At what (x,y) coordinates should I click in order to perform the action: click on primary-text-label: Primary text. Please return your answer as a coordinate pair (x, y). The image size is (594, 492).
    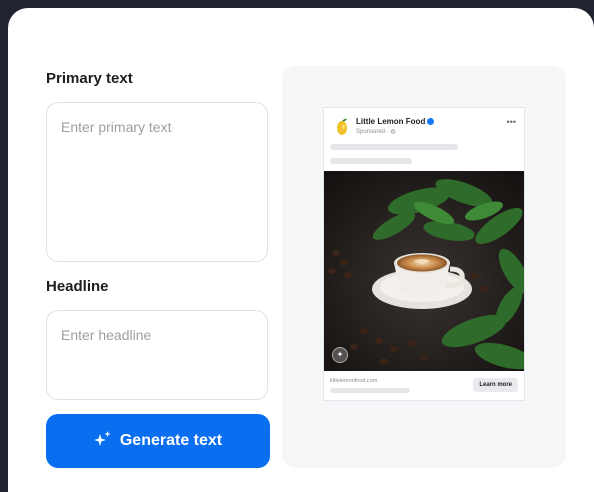
    Looking at the image, I should click on (89, 78).